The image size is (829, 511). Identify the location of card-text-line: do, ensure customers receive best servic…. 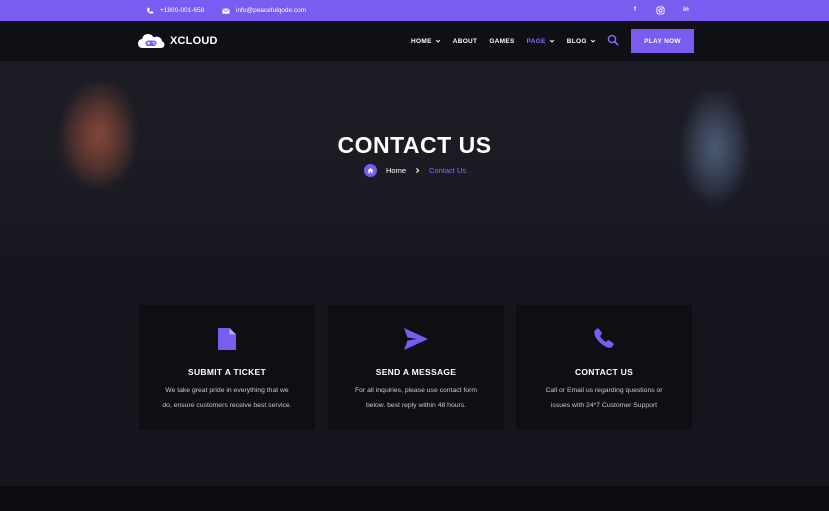
(227, 405).